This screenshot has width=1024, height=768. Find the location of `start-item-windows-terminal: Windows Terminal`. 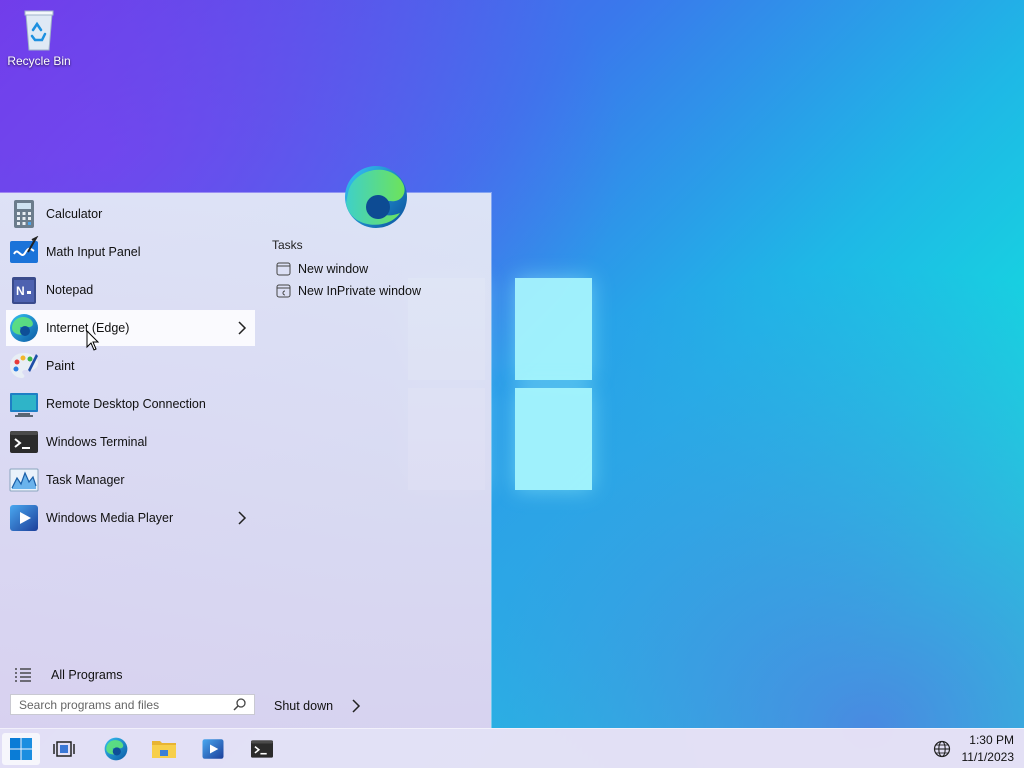

start-item-windows-terminal: Windows Terminal is located at coordinates (130, 442).